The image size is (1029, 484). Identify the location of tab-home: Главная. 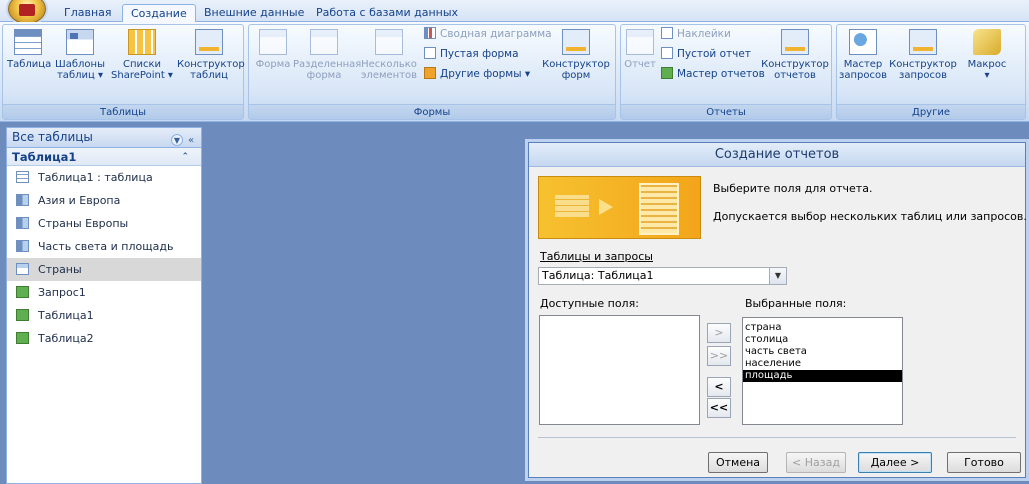
(88, 13).